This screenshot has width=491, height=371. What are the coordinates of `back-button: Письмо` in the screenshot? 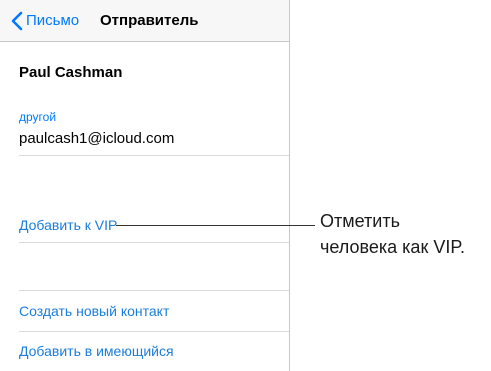 It's located at (45, 21).